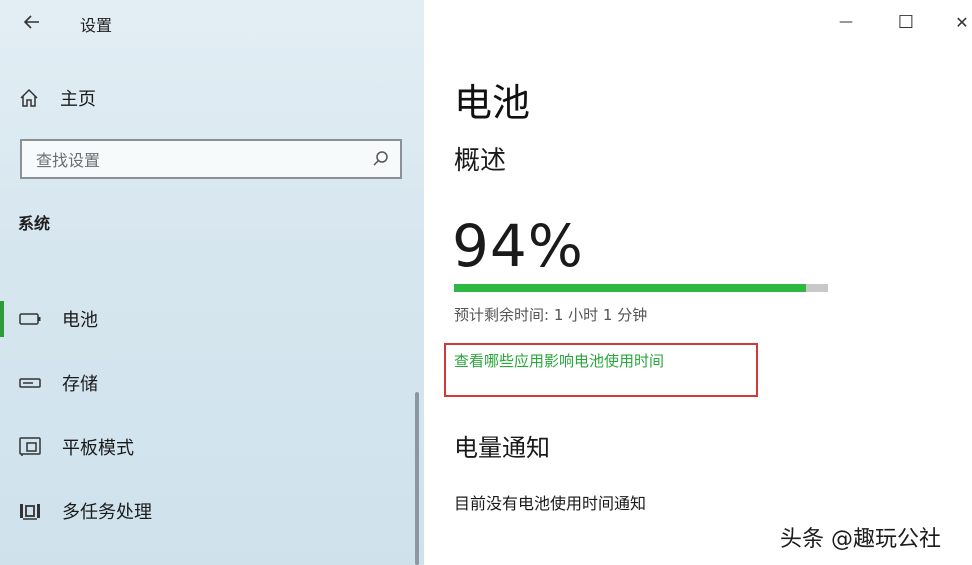 This screenshot has width=972, height=565. I want to click on settings-search: 查找设置, so click(211, 159).